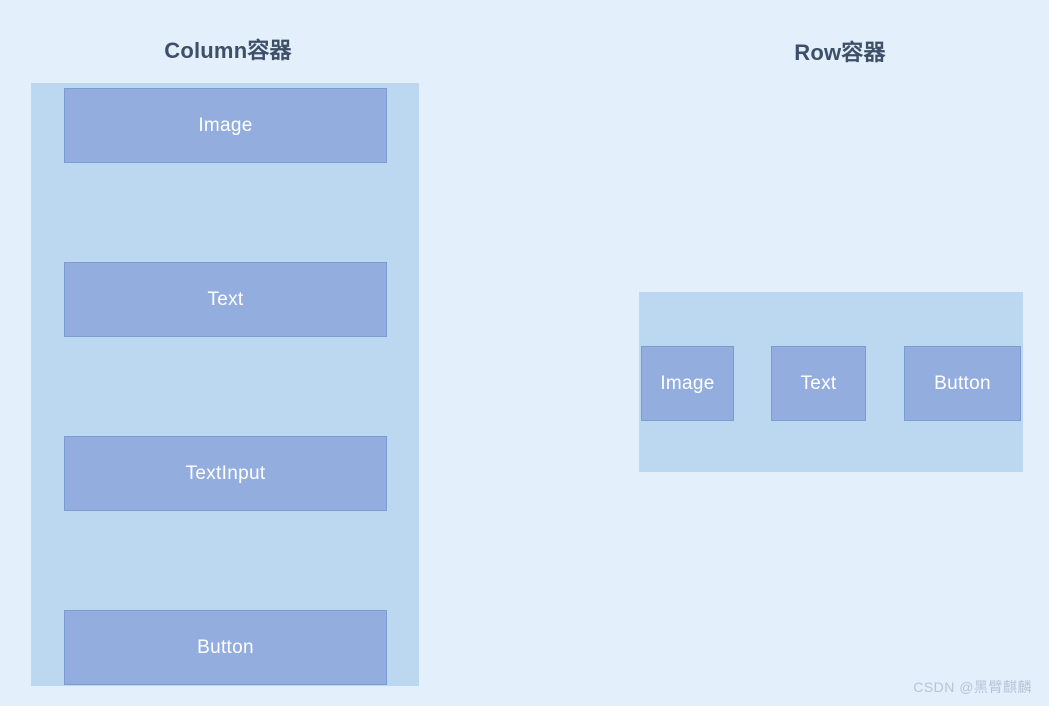  I want to click on column-child-image: Image, so click(225, 125).